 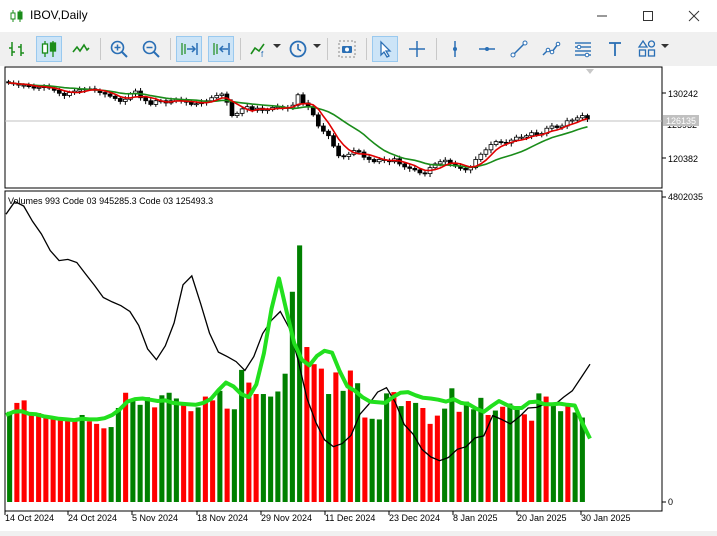 I want to click on candlestick-button, so click(x=49, y=49).